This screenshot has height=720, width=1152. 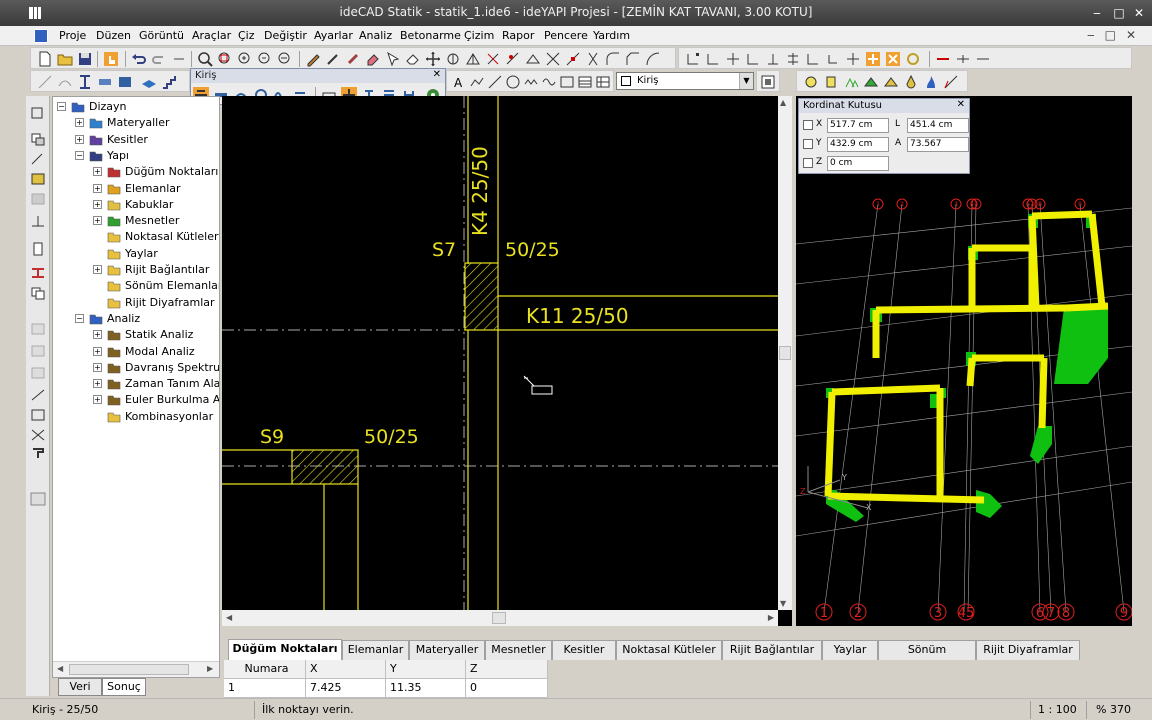 I want to click on arc-icon, so click(x=653, y=59).